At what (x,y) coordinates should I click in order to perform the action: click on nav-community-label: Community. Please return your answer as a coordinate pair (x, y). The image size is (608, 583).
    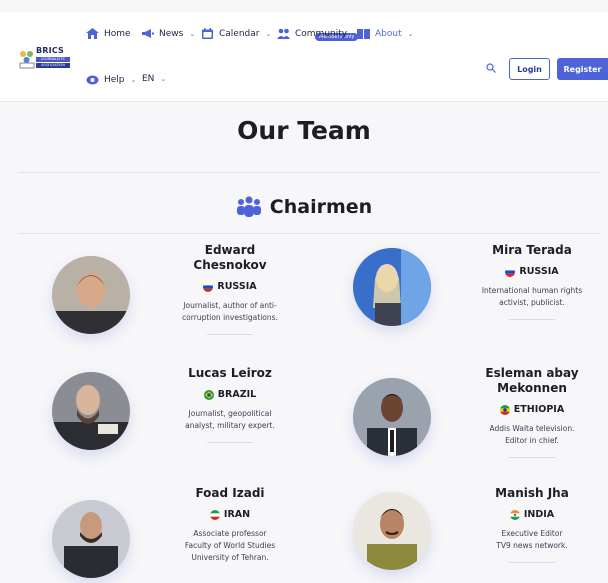
    Looking at the image, I should click on (321, 33).